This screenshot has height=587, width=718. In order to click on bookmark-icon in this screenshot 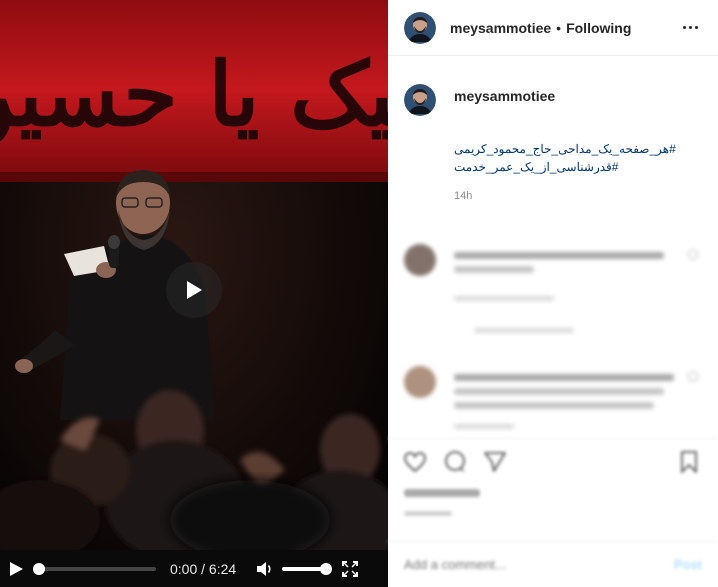, I will do `click(689, 462)`.